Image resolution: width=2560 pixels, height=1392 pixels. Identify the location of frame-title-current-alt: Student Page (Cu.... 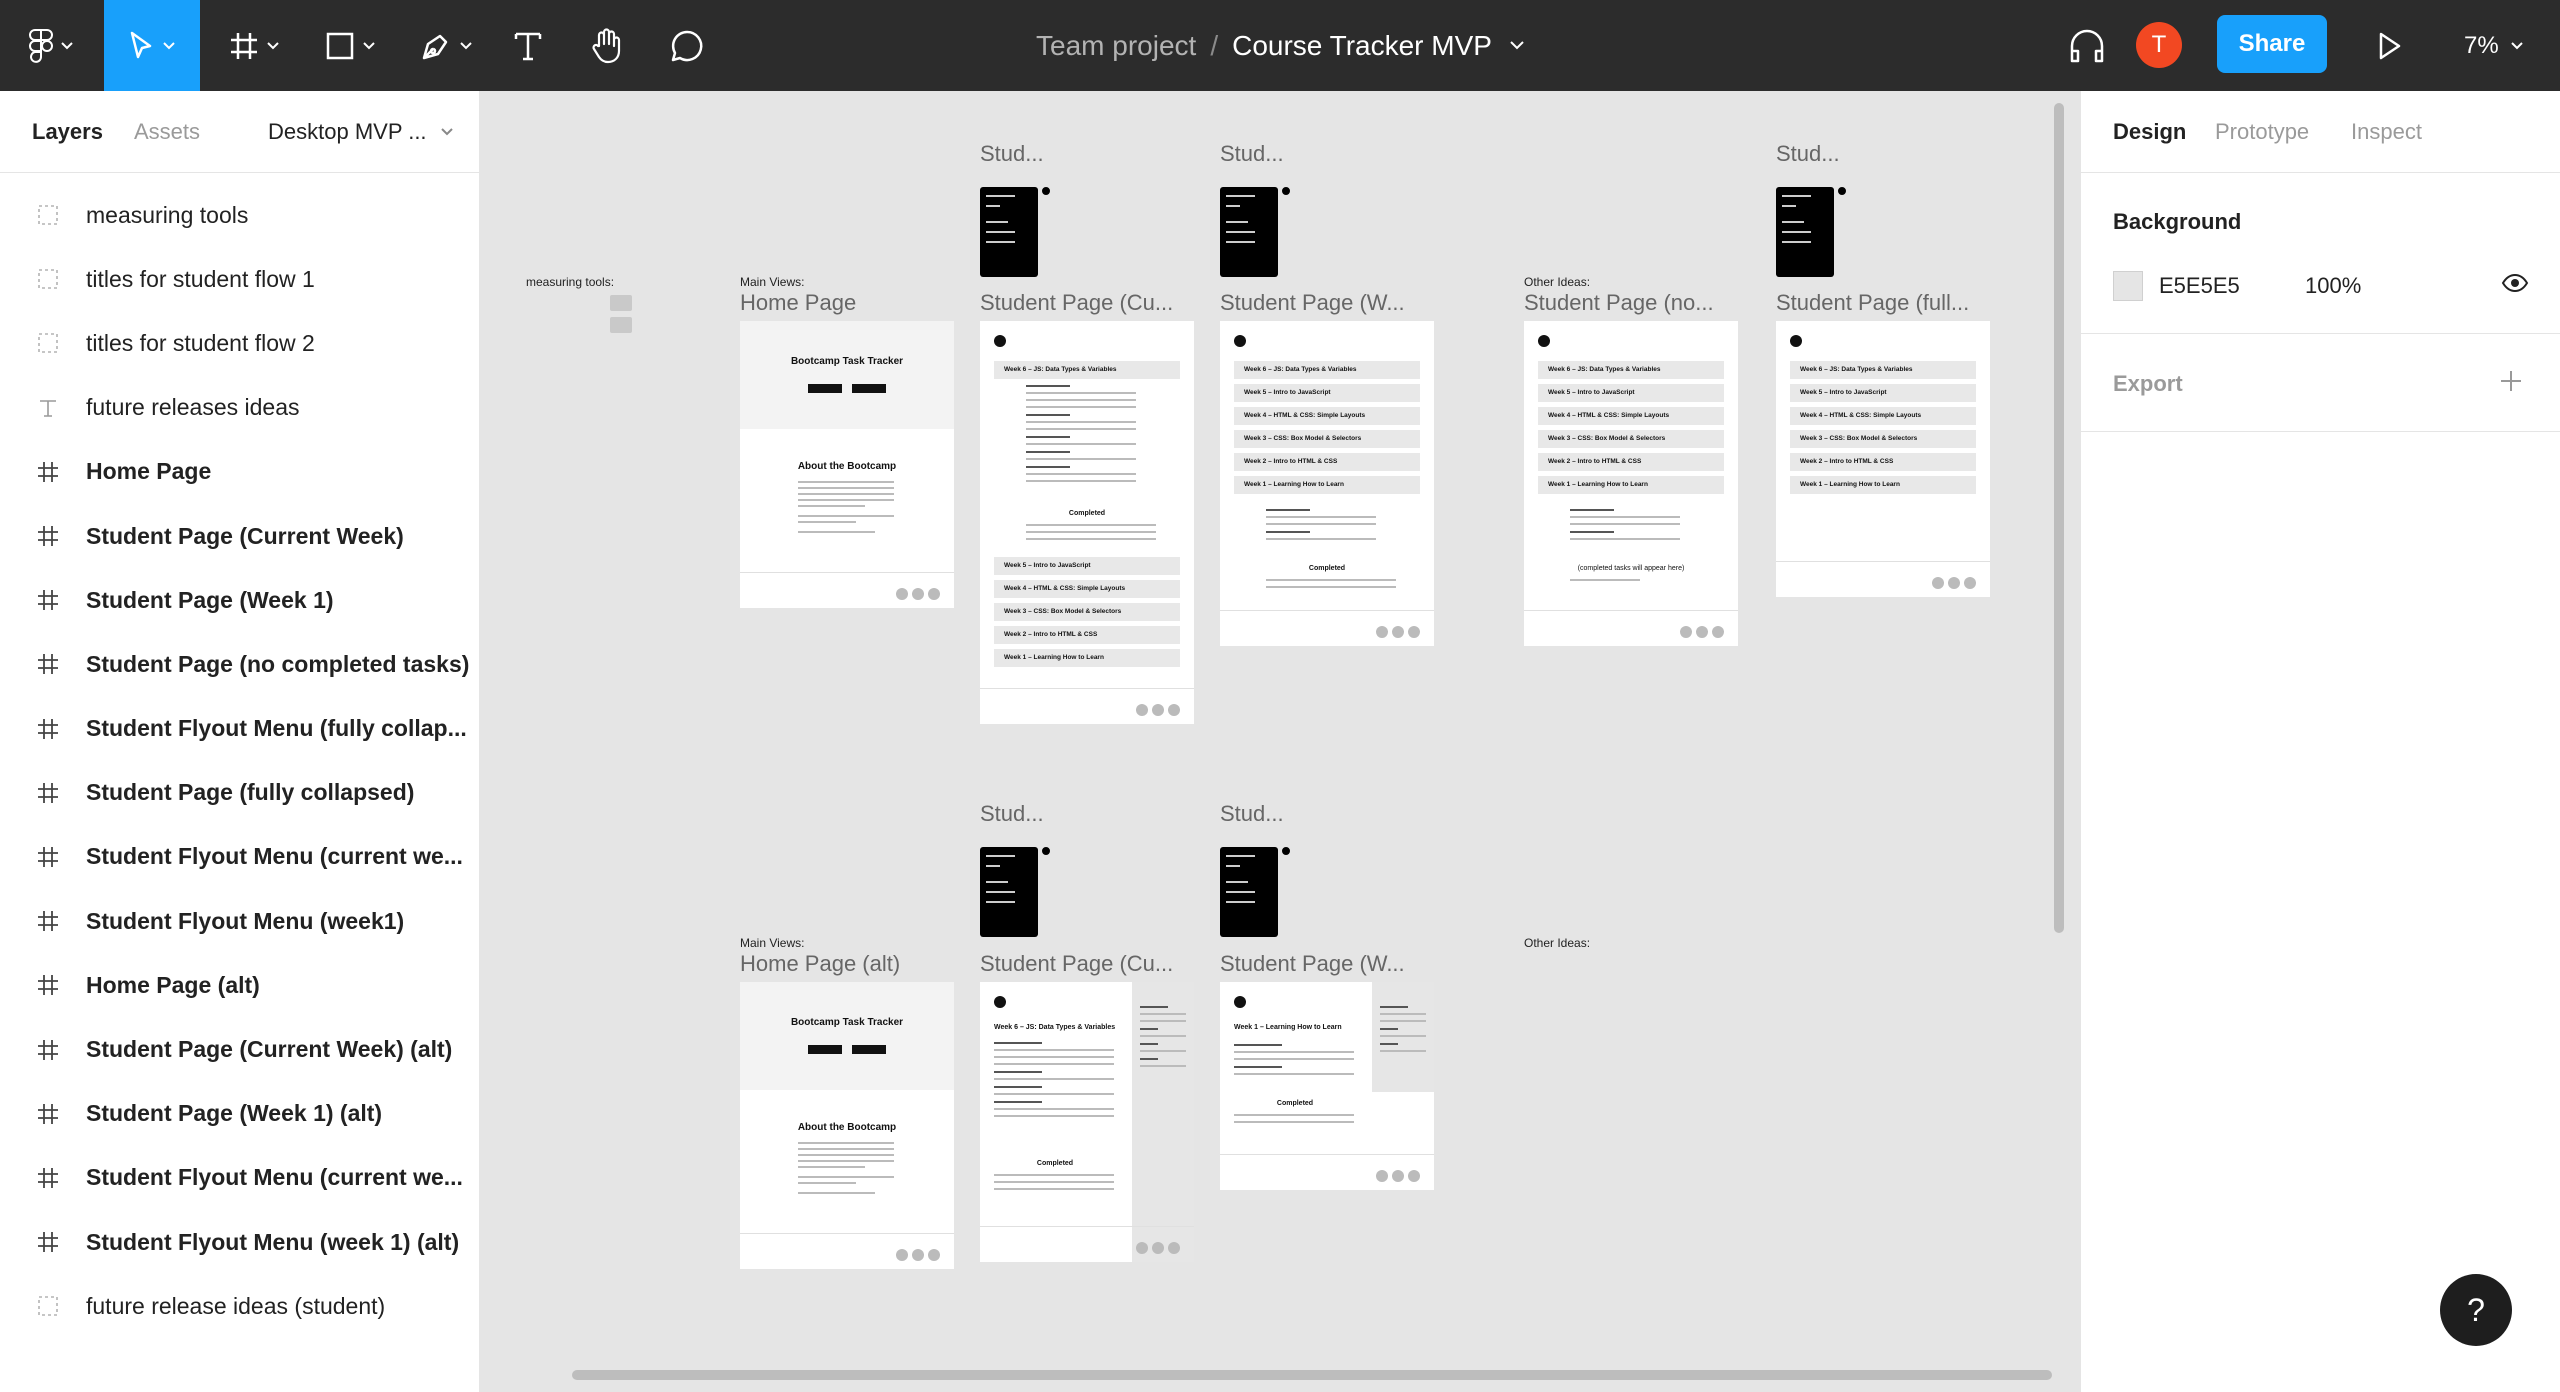
(1076, 964).